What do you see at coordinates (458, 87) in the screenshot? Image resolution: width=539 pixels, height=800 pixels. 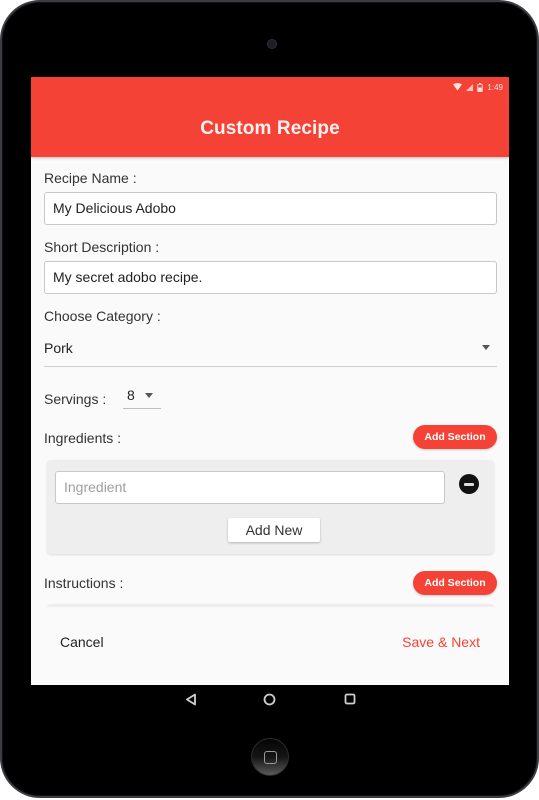 I see `wifi-icon` at bounding box center [458, 87].